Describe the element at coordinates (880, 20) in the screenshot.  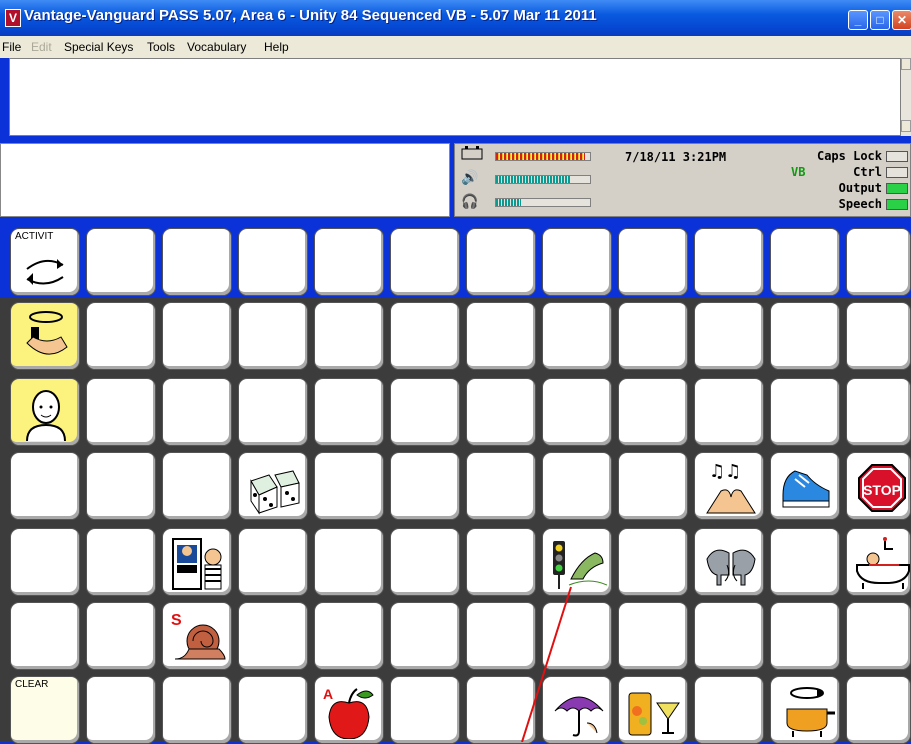
I see `maximize-button: □` at that location.